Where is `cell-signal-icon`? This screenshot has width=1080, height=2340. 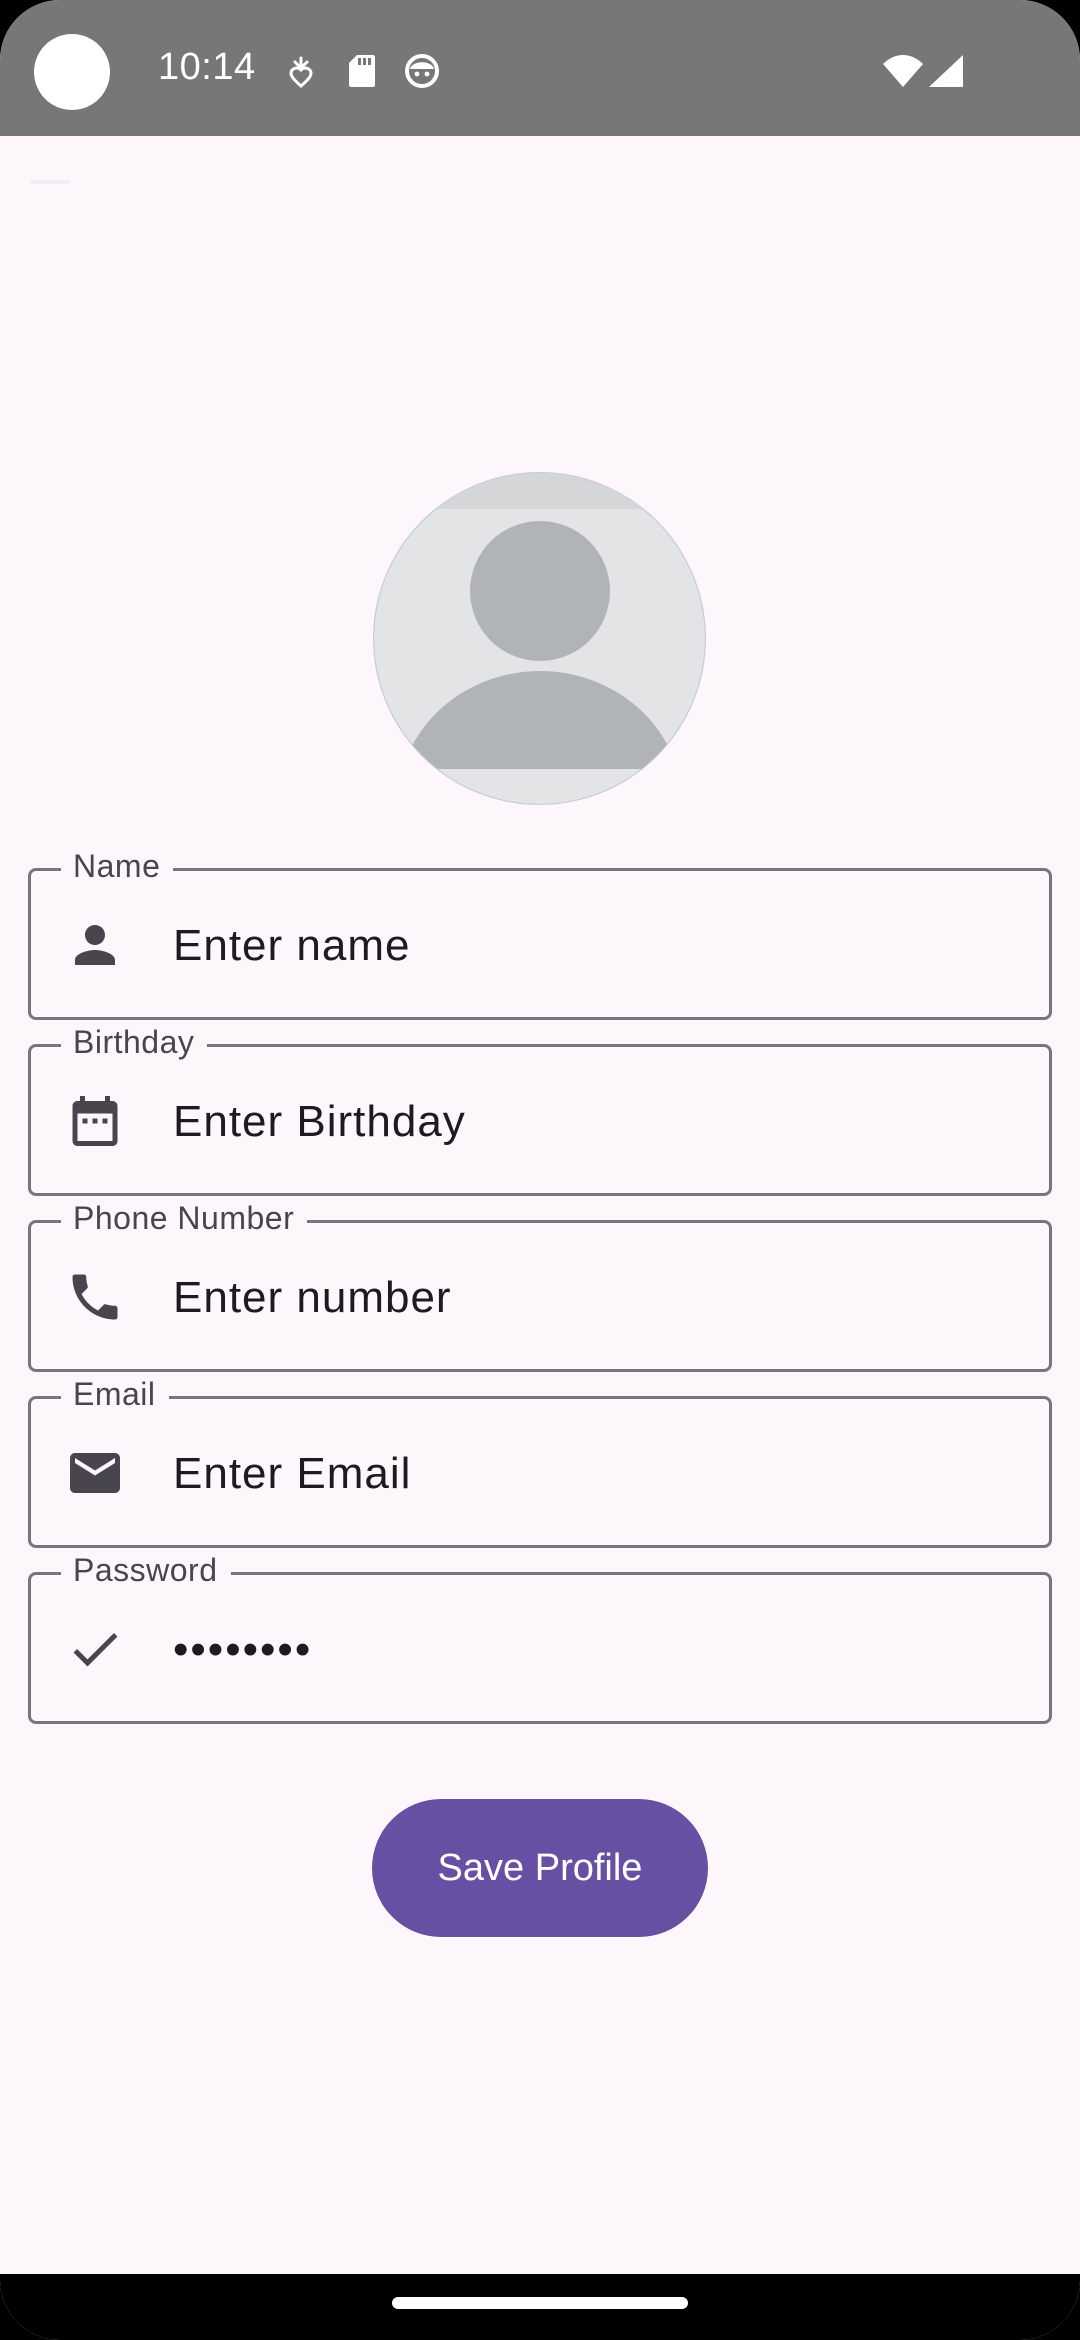
cell-signal-icon is located at coordinates (946, 73).